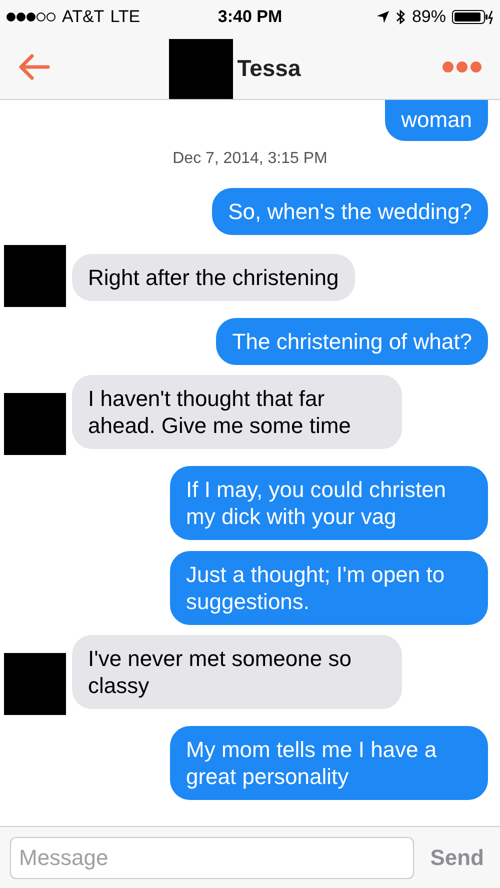 The width and height of the screenshot is (500, 888). Describe the element at coordinates (350, 211) in the screenshot. I see `sent-message-bubble: So, when's the wedding?` at that location.